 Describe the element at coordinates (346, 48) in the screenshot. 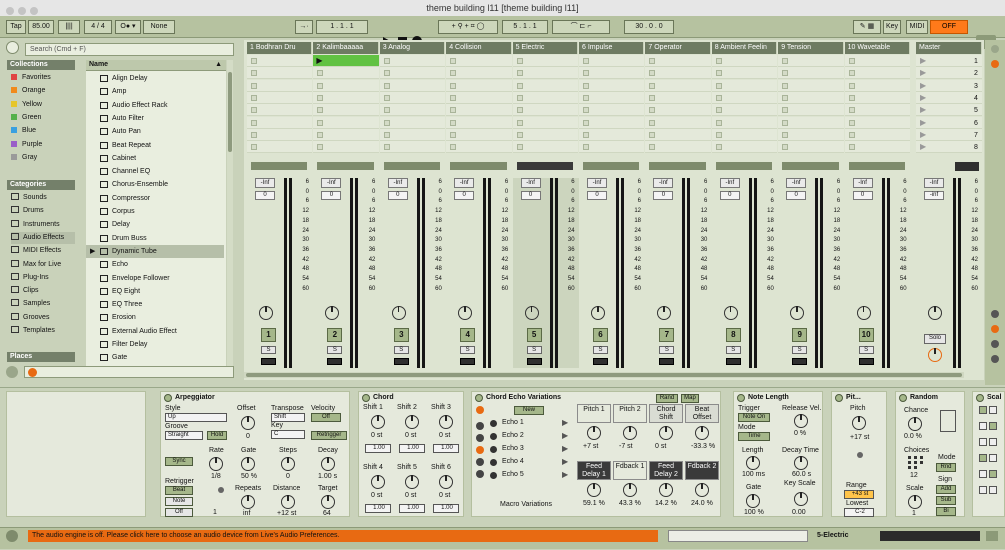

I see `track-header: 2 Kalimbaaaaa` at that location.